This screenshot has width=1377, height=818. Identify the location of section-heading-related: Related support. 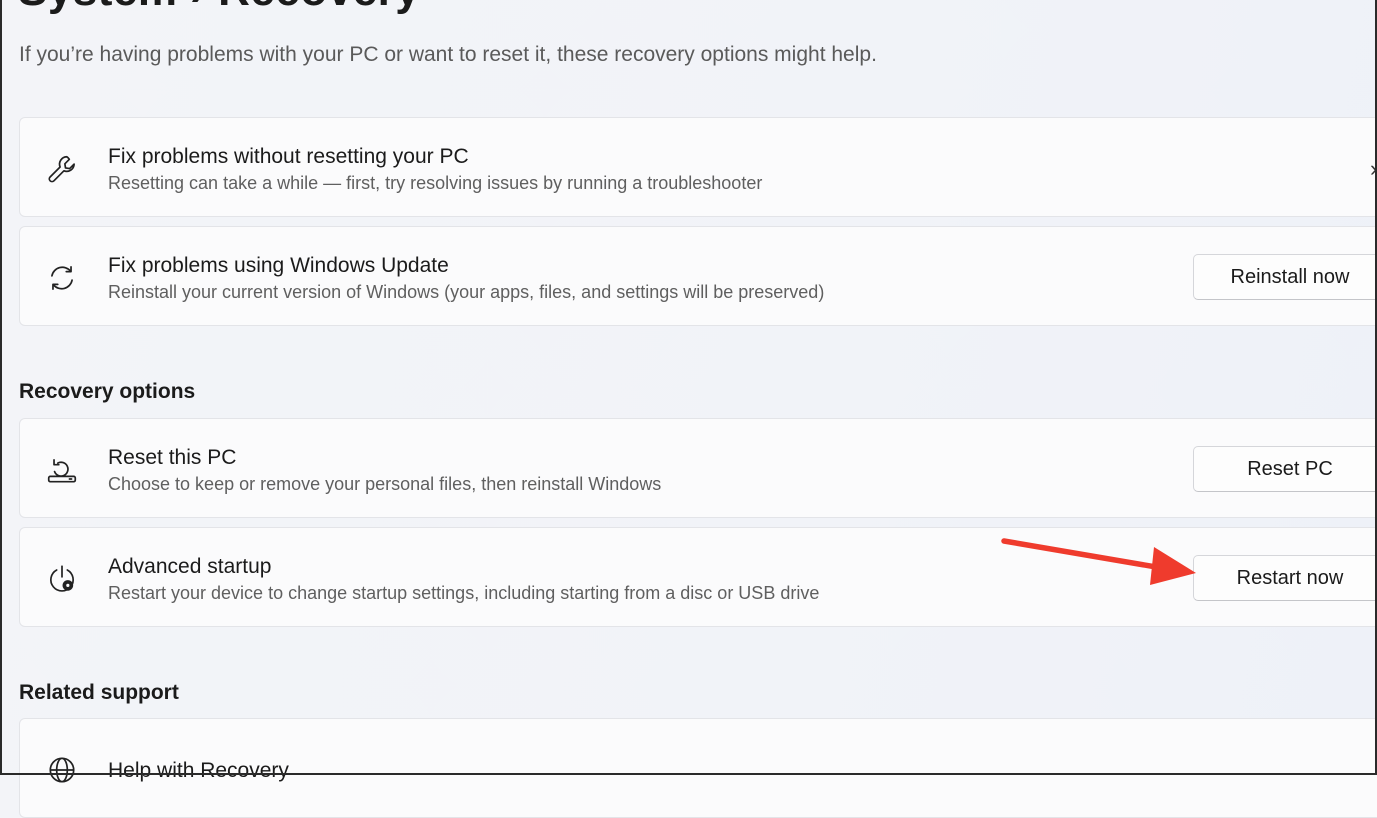
(99, 692).